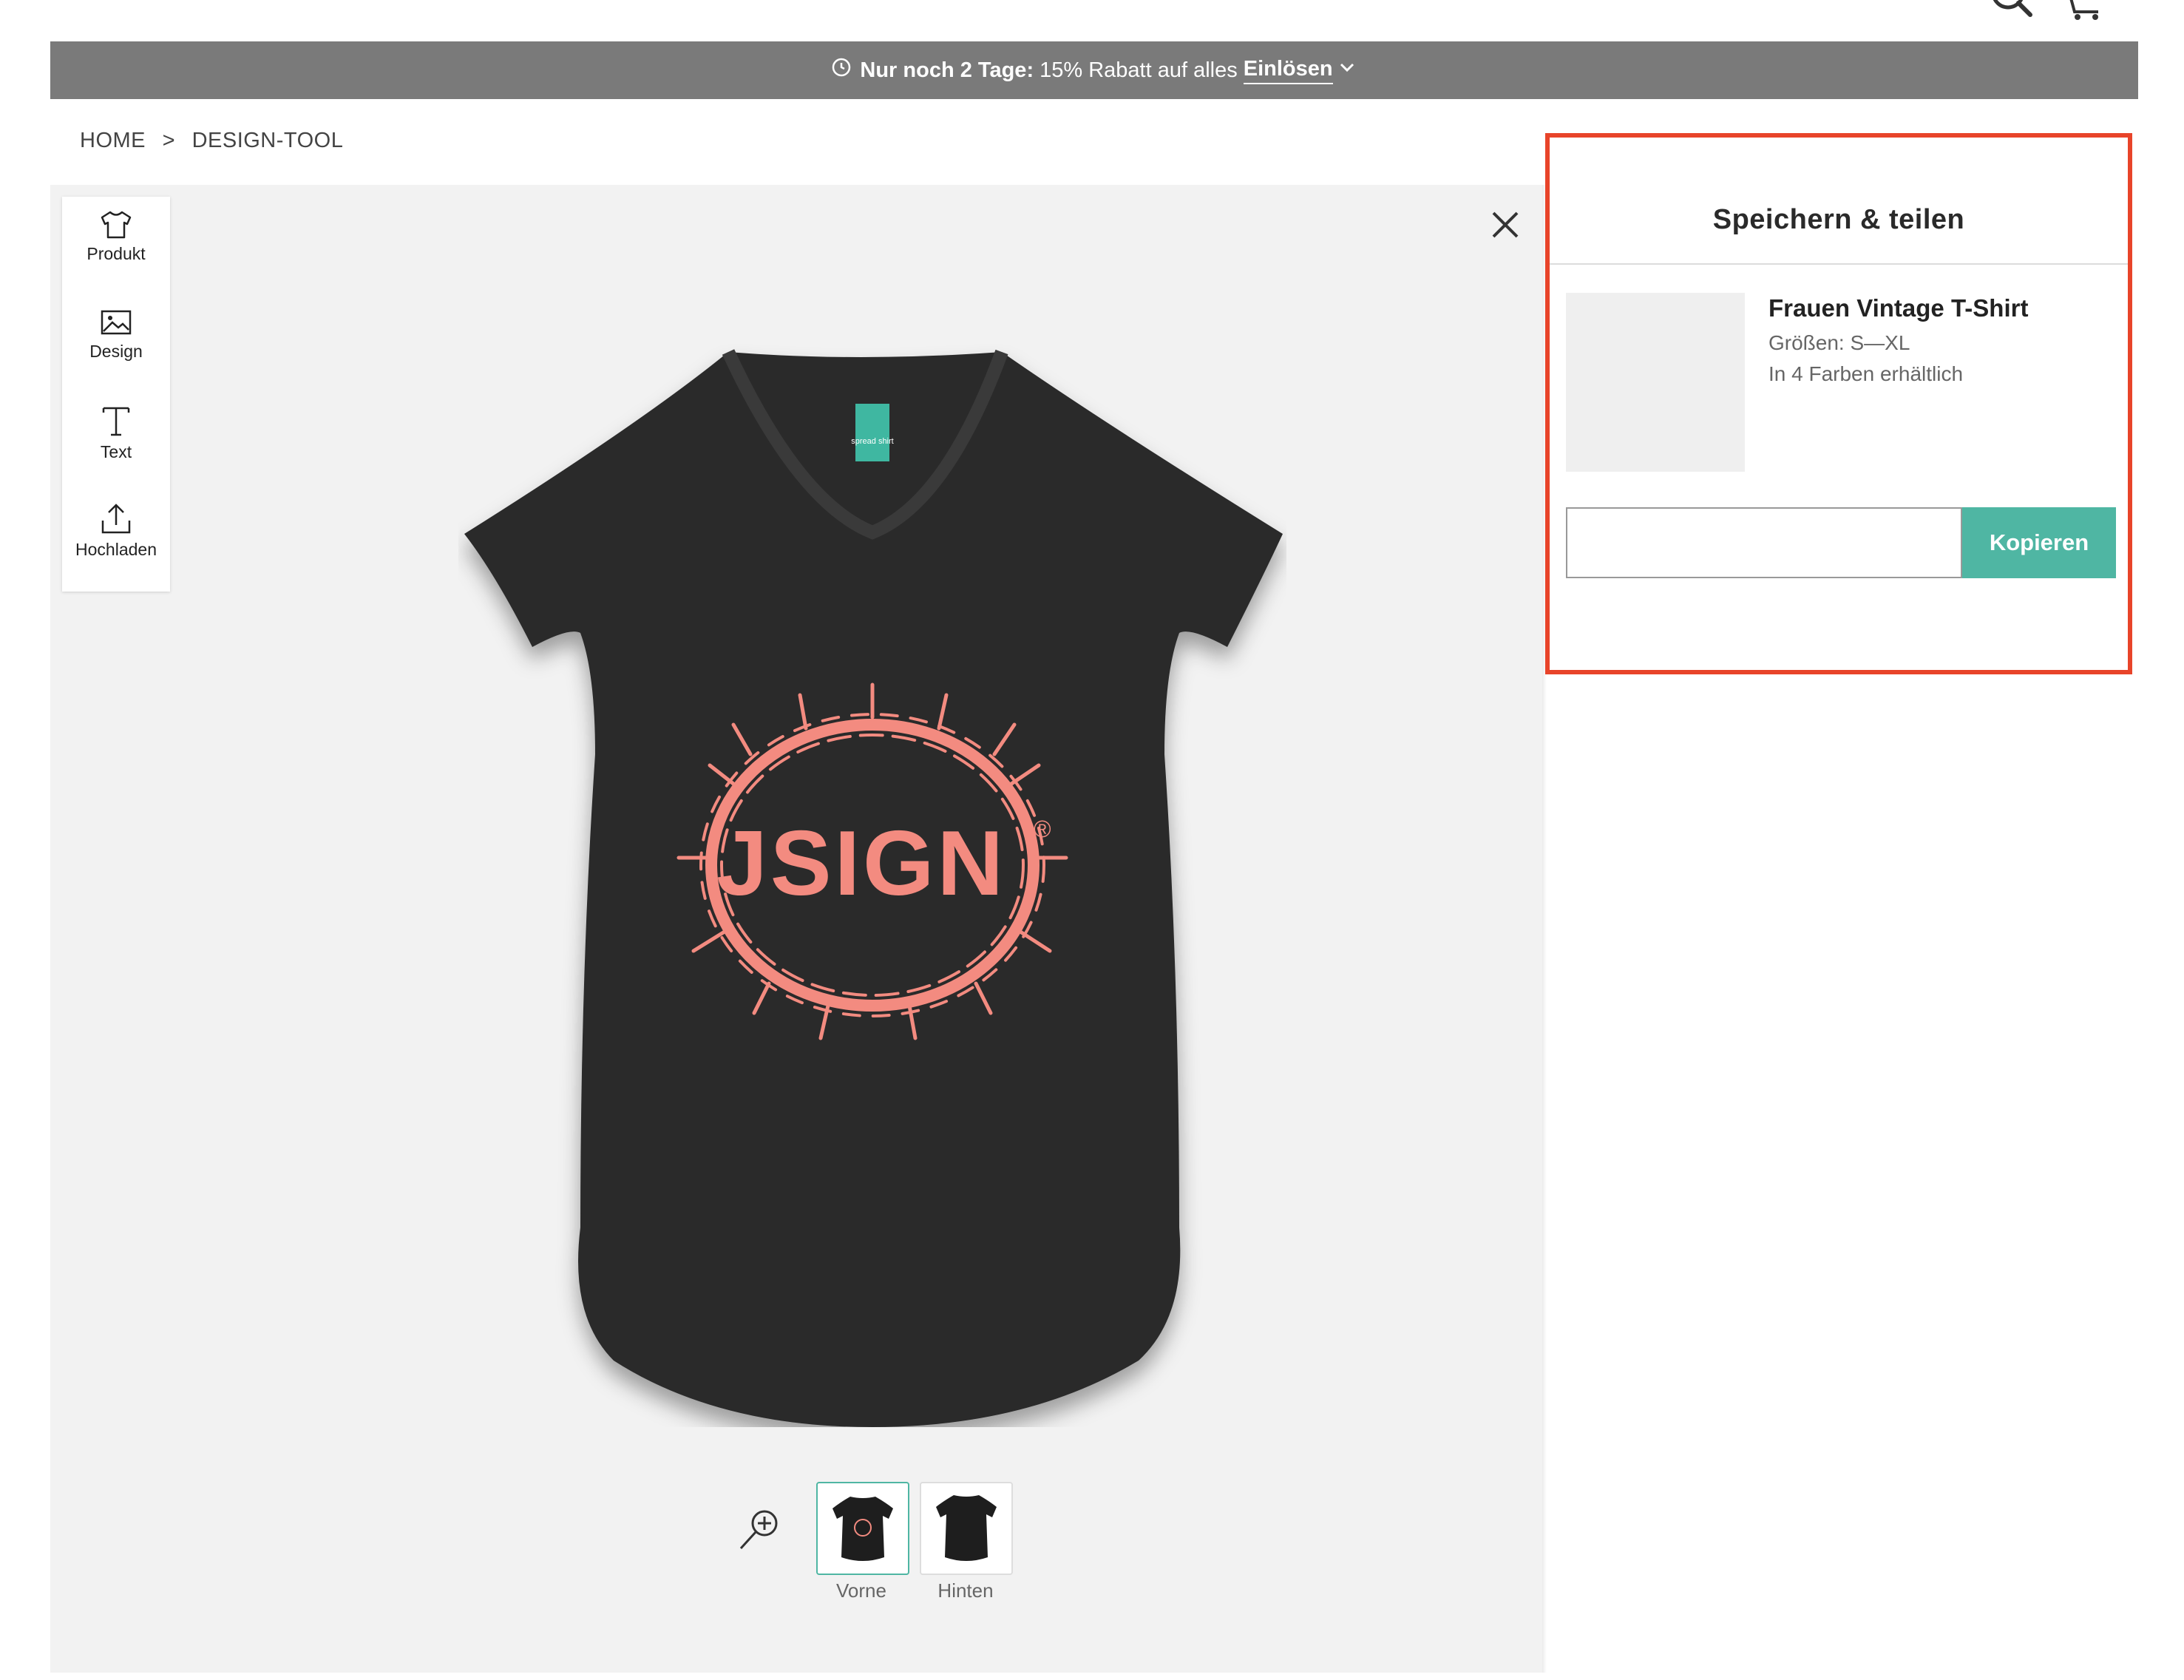  What do you see at coordinates (1042, 829) in the screenshot?
I see `design-registered-mark: ®` at bounding box center [1042, 829].